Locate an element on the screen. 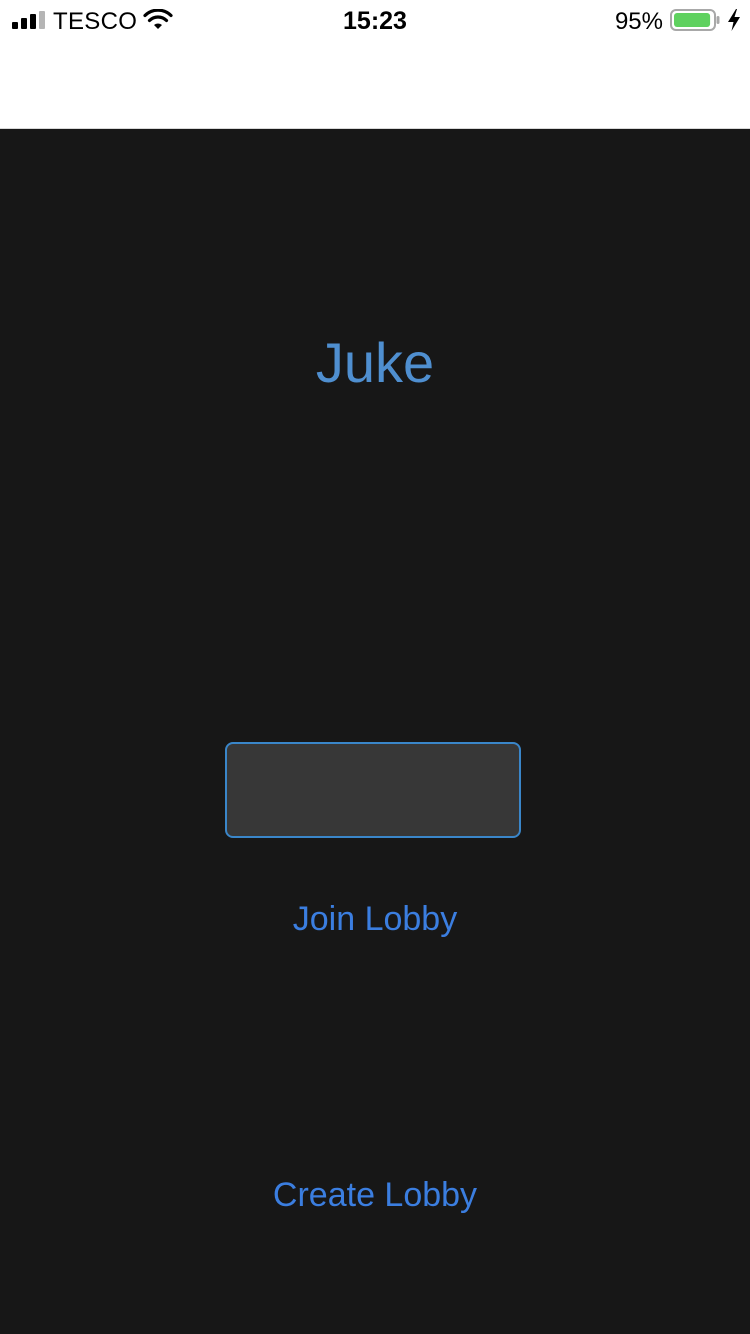 Image resolution: width=750 pixels, height=1334 pixels. app-title: Juke is located at coordinates (375, 362).